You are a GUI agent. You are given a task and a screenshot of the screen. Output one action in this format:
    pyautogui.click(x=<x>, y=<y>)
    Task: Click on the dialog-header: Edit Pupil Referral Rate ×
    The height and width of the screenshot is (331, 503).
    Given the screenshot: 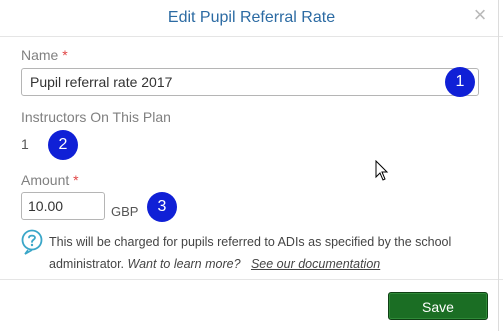 What is the action you would take?
    pyautogui.click(x=251, y=18)
    